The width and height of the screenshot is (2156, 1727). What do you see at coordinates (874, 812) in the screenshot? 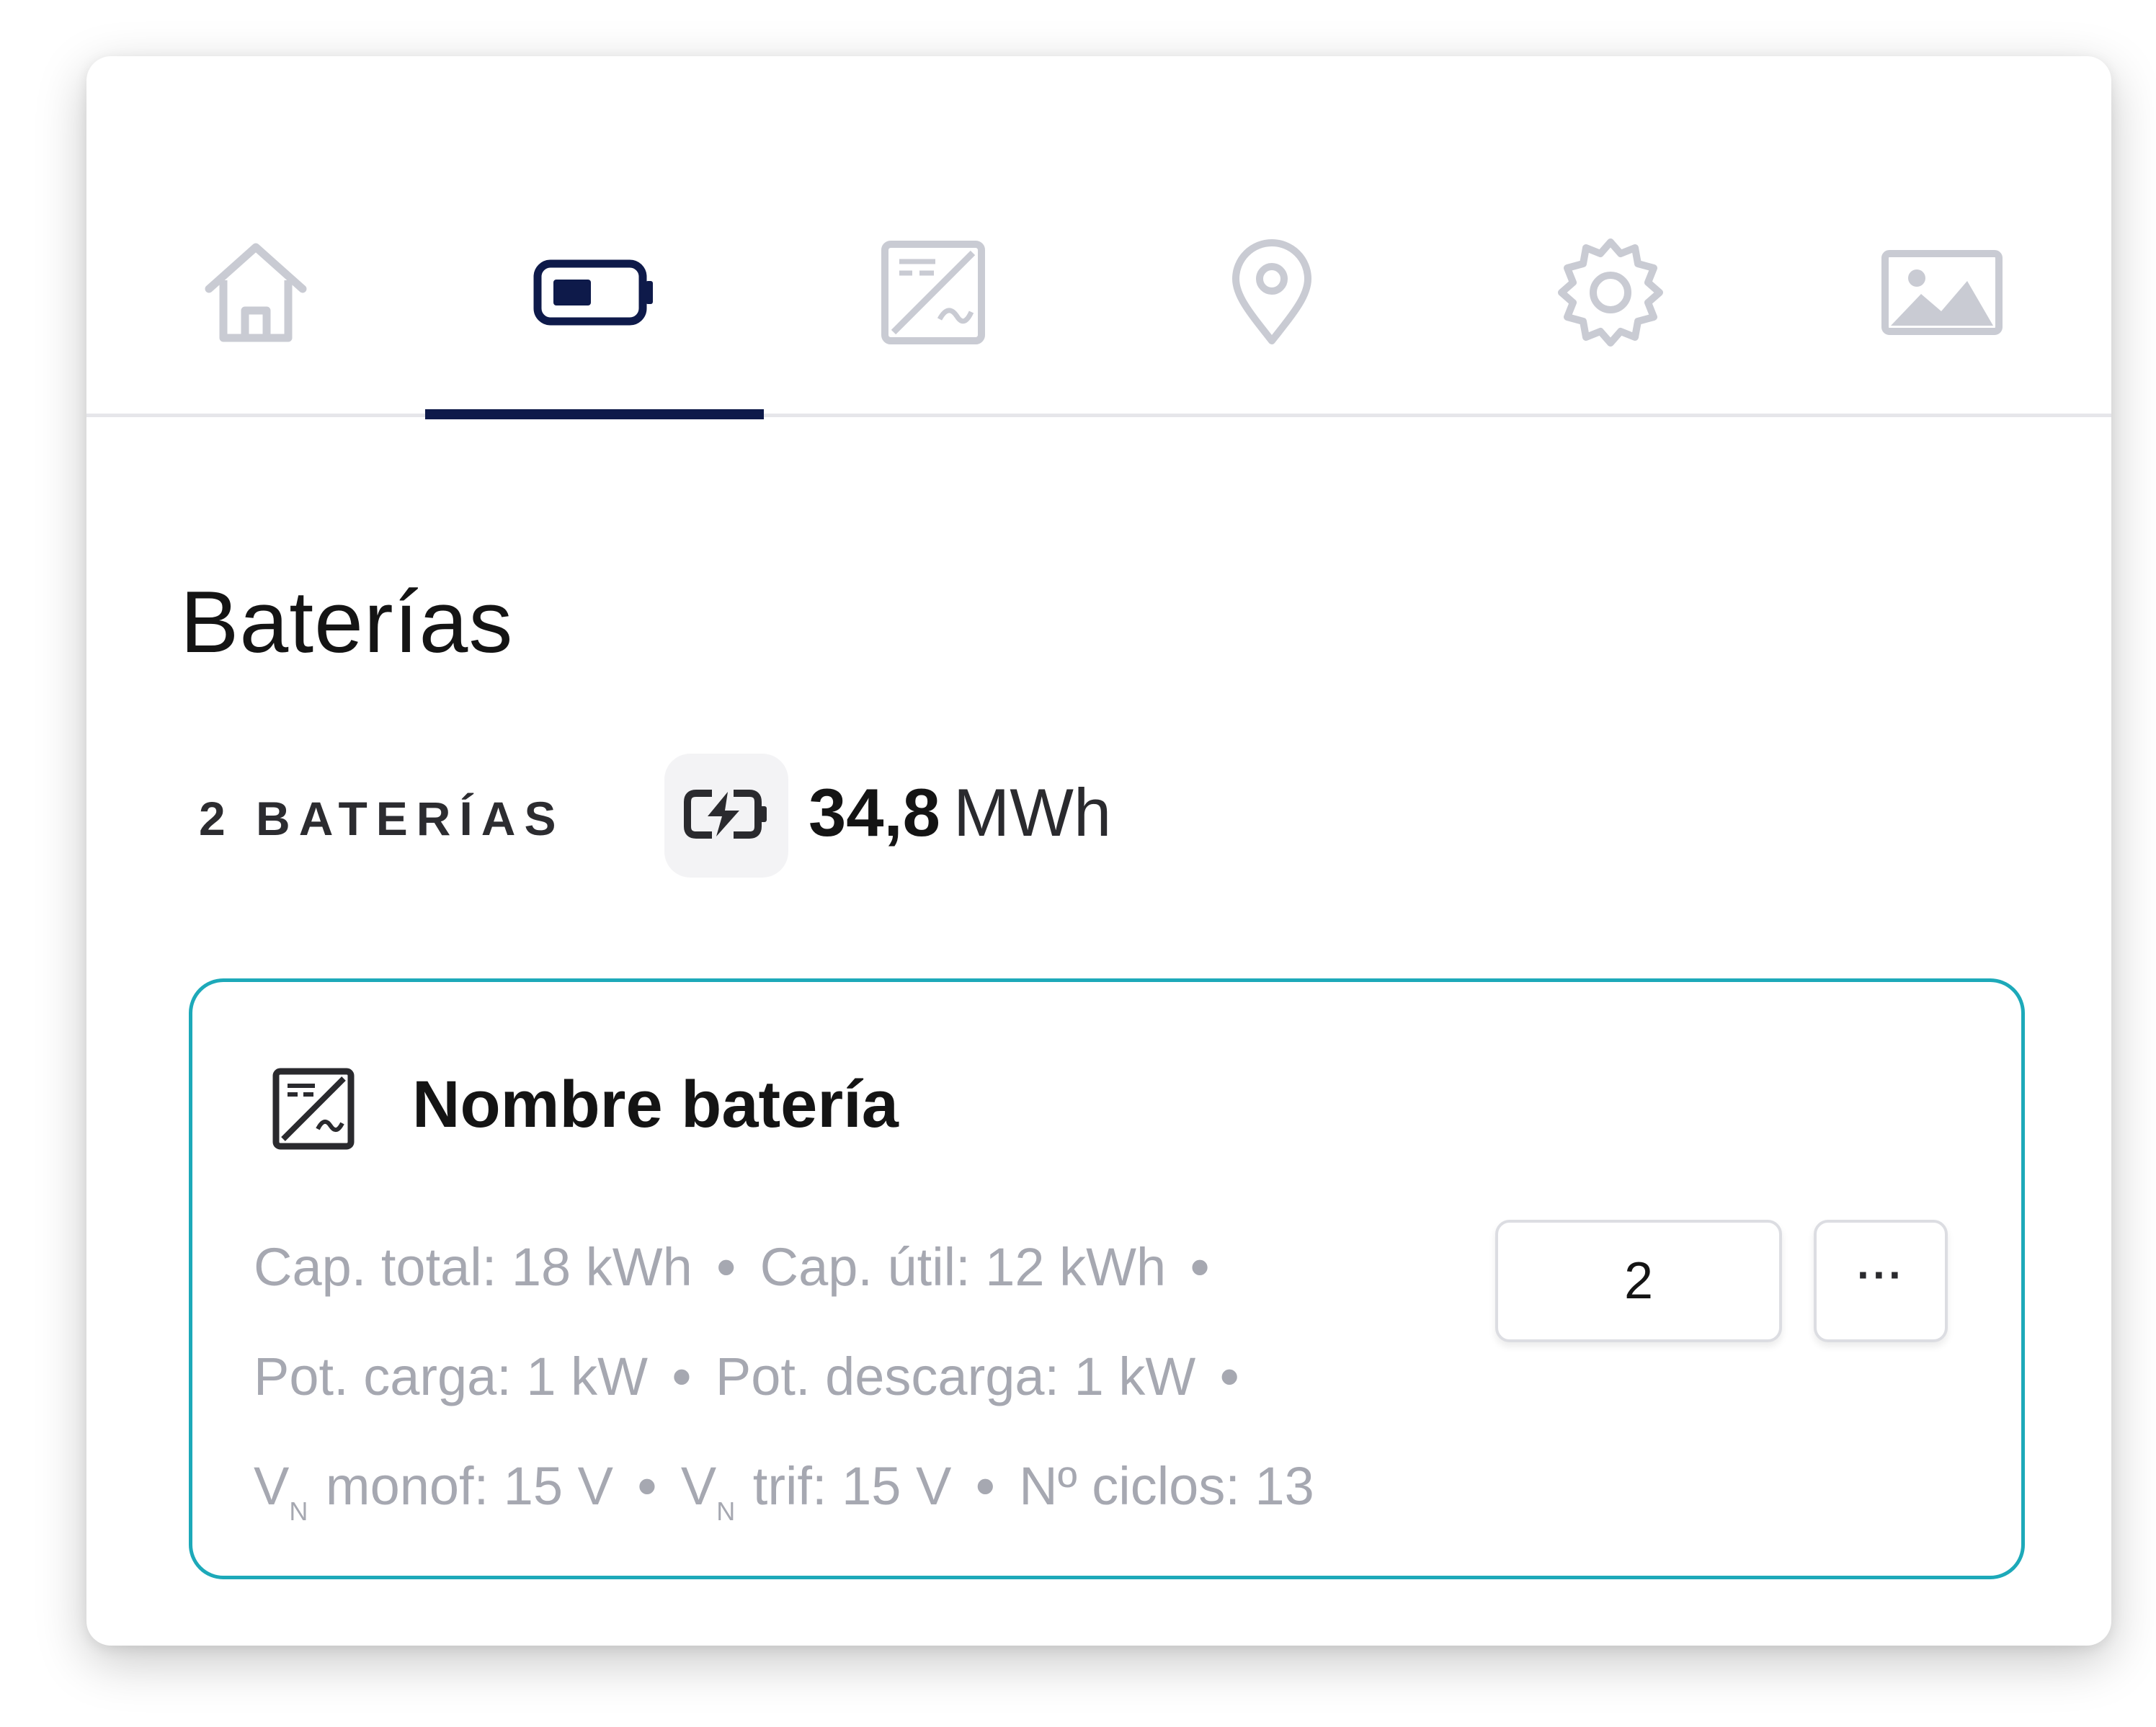
I see `total-energy-value: 34,8` at bounding box center [874, 812].